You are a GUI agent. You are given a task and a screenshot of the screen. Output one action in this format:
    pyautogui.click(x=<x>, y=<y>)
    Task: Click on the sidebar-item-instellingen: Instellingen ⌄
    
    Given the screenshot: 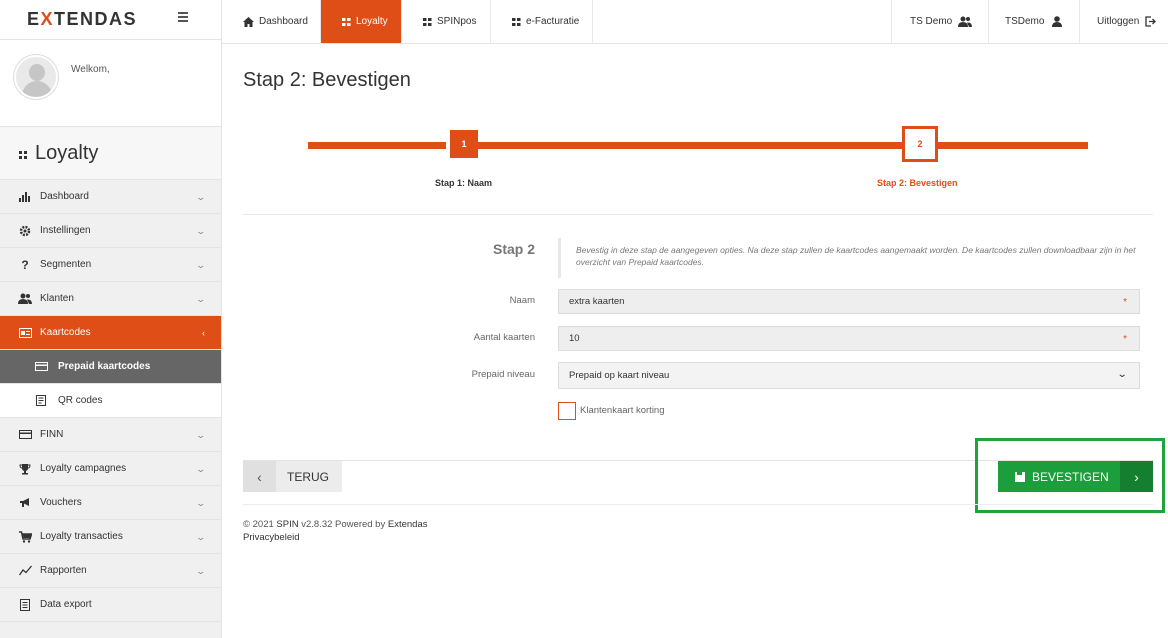 What is the action you would take?
    pyautogui.click(x=110, y=231)
    